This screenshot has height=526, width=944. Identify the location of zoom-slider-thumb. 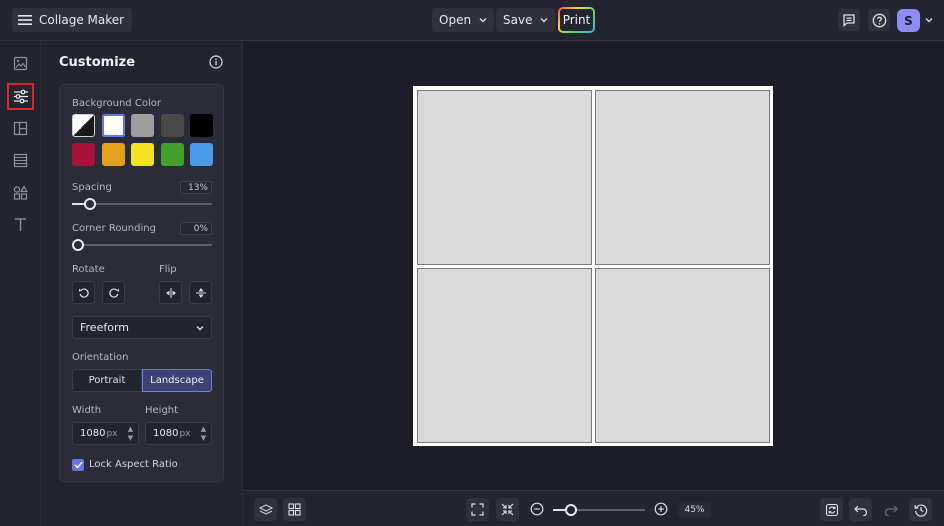
(571, 510).